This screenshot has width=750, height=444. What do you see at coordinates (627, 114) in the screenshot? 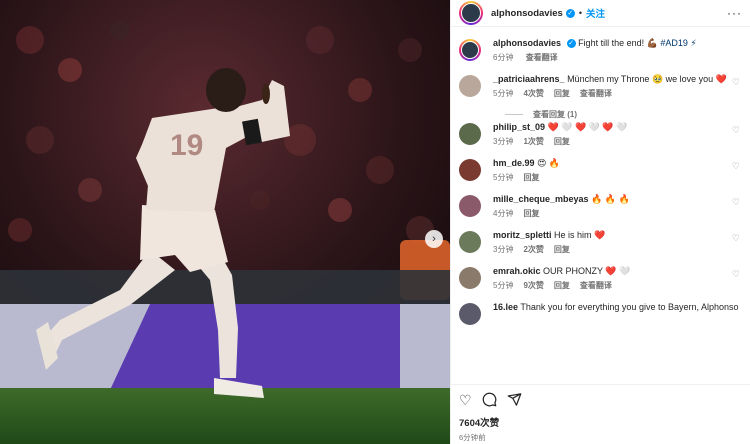
I see `view-replies-button: 查看回复 (1)` at bounding box center [627, 114].